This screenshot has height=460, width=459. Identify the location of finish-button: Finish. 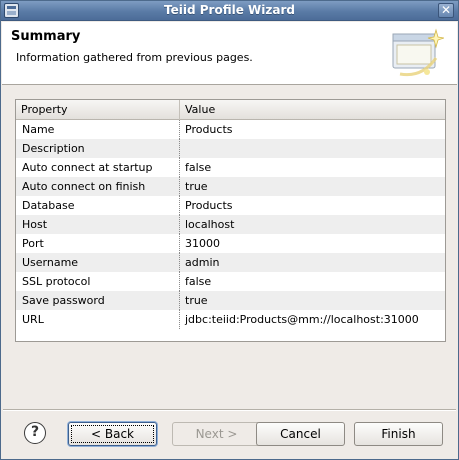
(398, 434).